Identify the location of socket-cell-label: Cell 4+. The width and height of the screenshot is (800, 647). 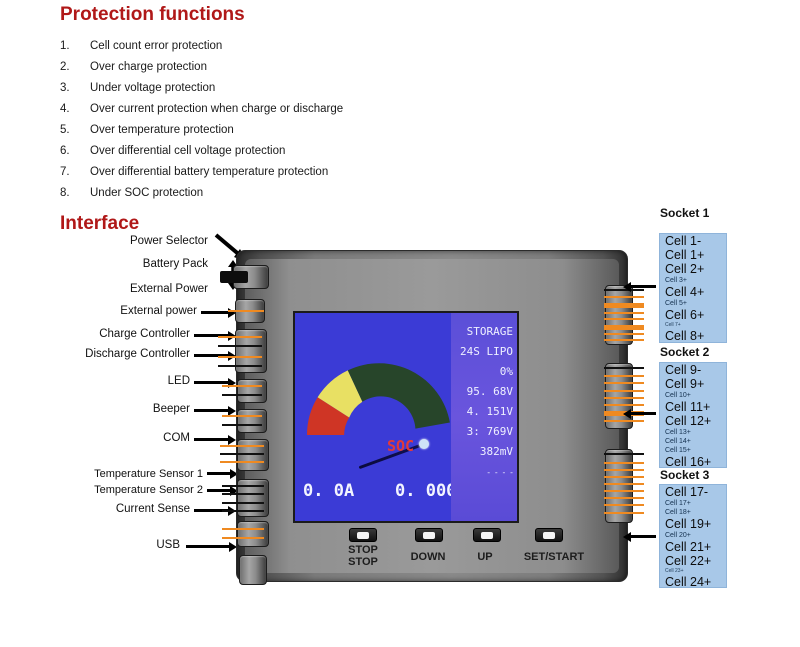
(685, 292).